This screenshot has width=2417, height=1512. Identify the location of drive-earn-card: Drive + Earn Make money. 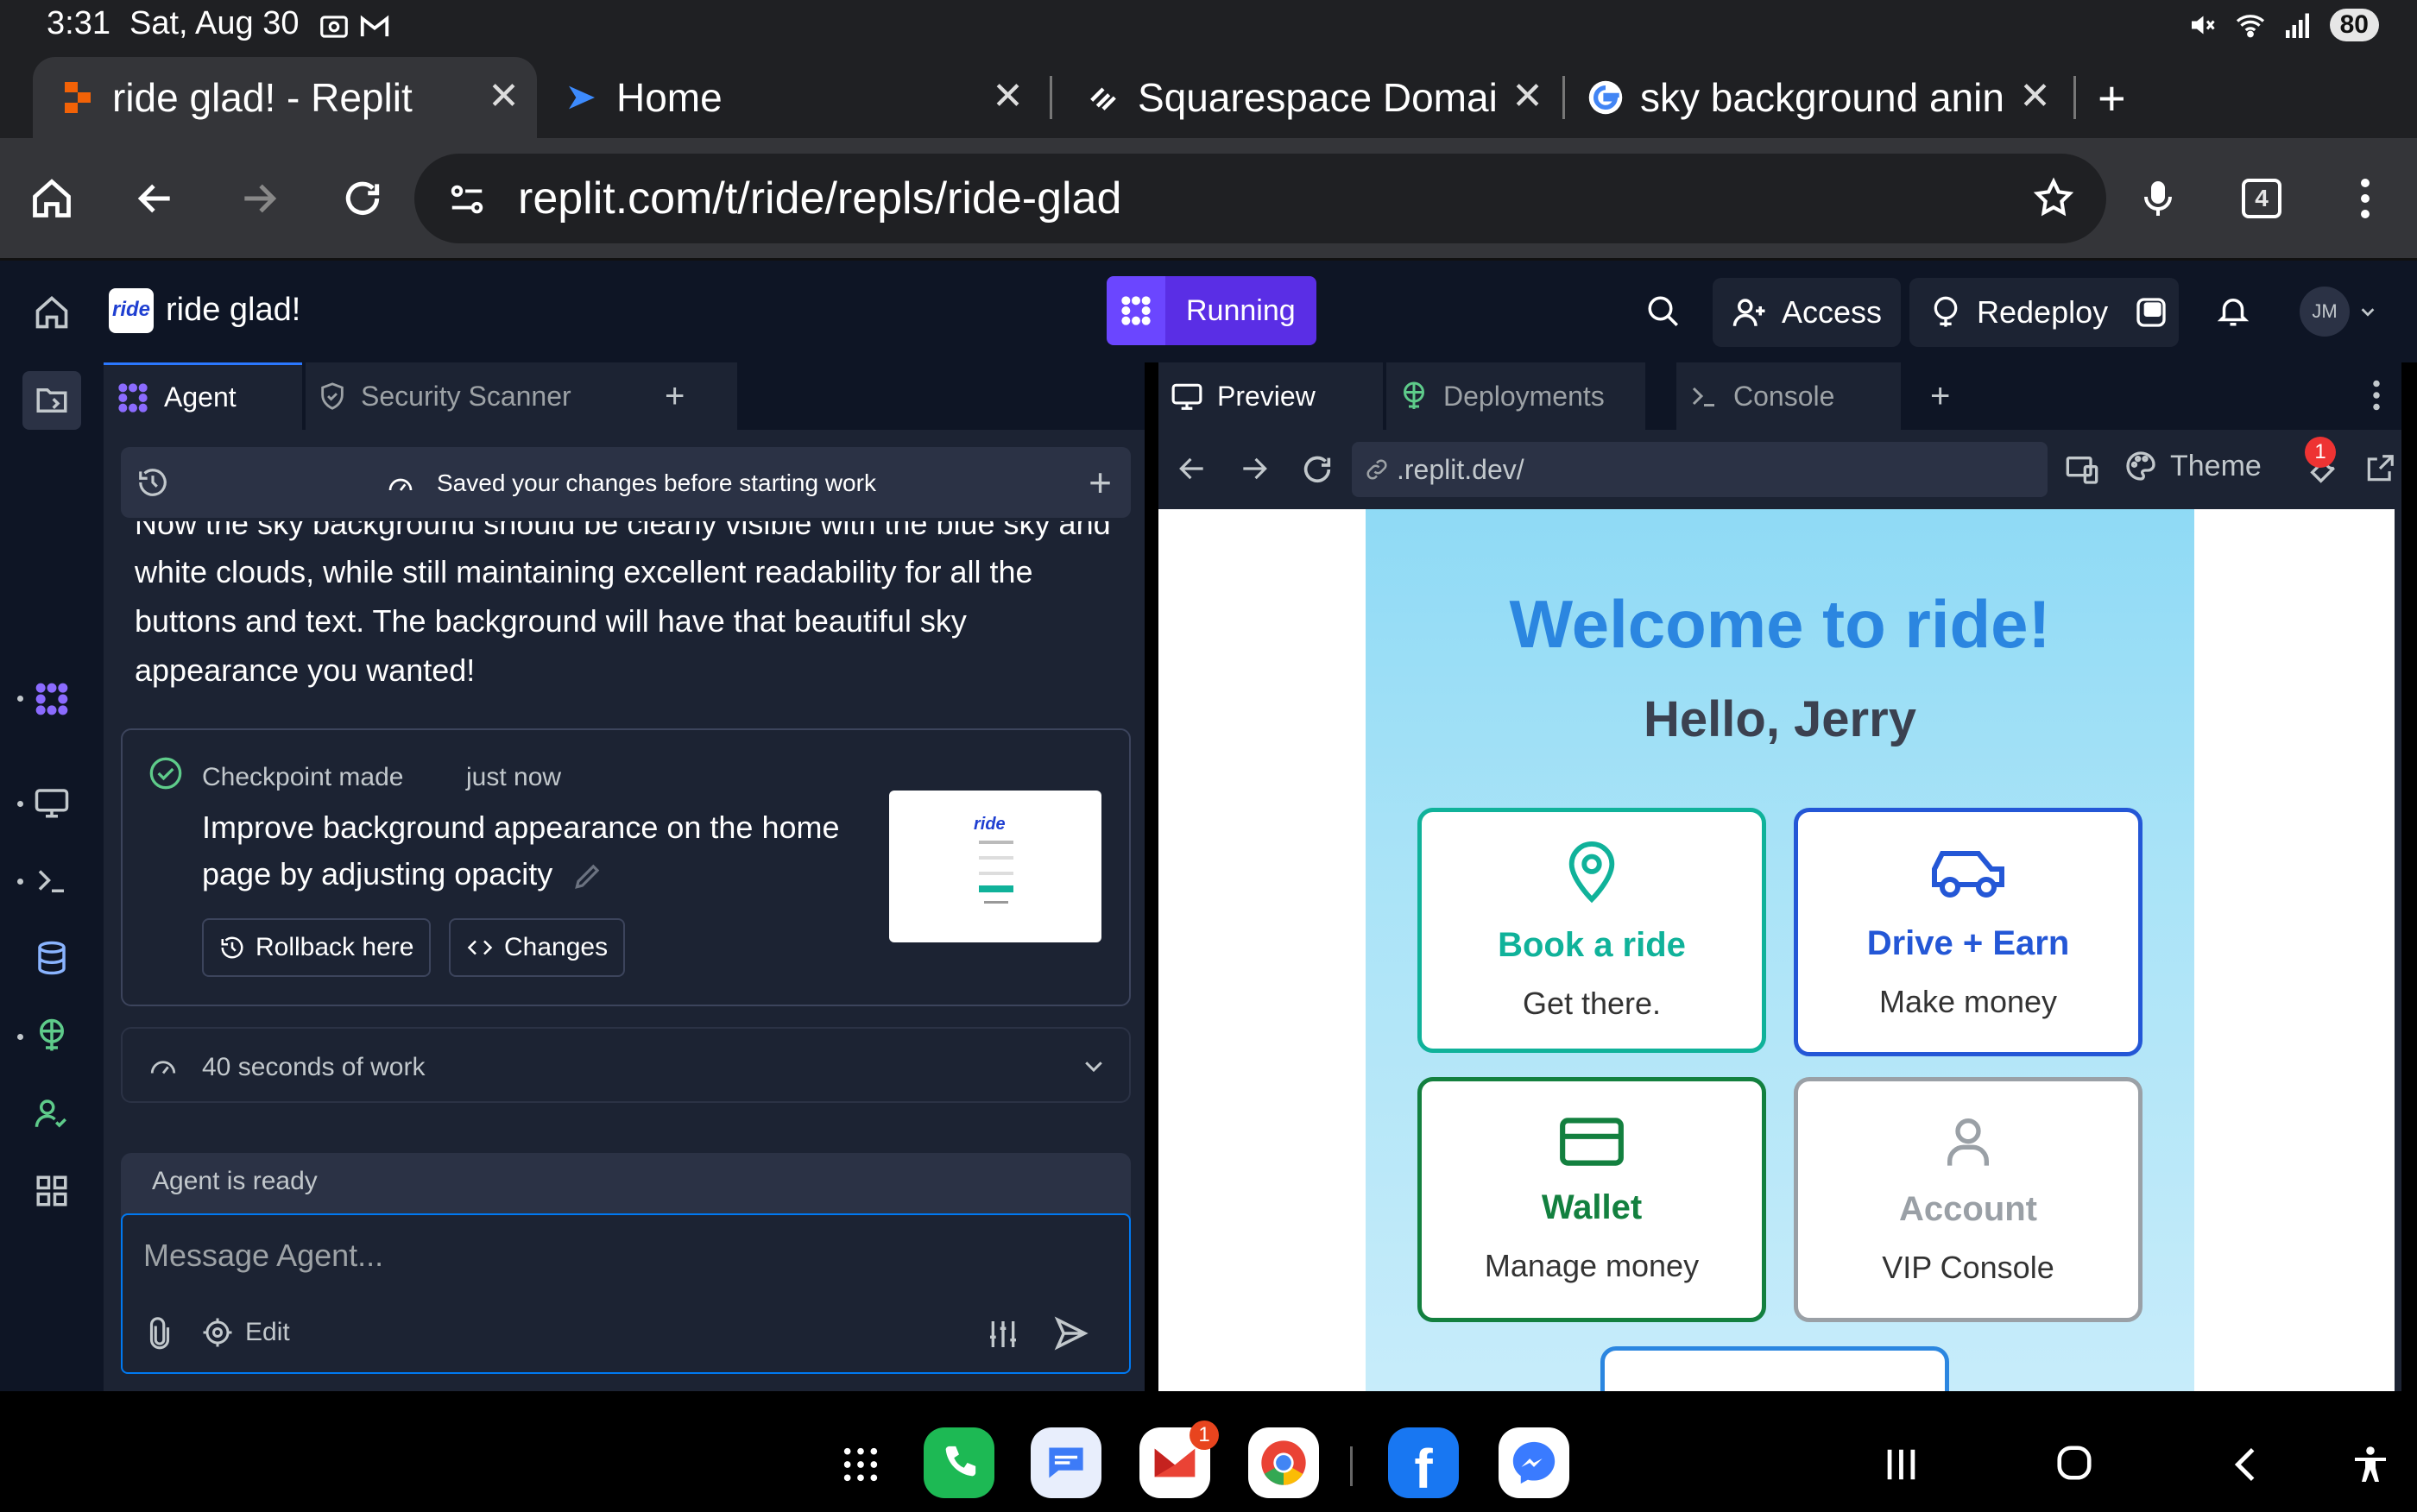
(1968, 932).